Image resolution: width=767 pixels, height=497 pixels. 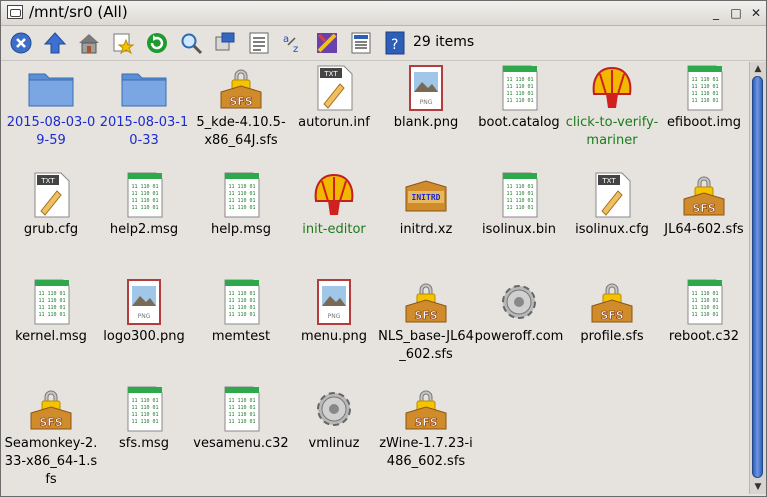 I want to click on scroll-down-arrow: ▼, so click(x=758, y=487).